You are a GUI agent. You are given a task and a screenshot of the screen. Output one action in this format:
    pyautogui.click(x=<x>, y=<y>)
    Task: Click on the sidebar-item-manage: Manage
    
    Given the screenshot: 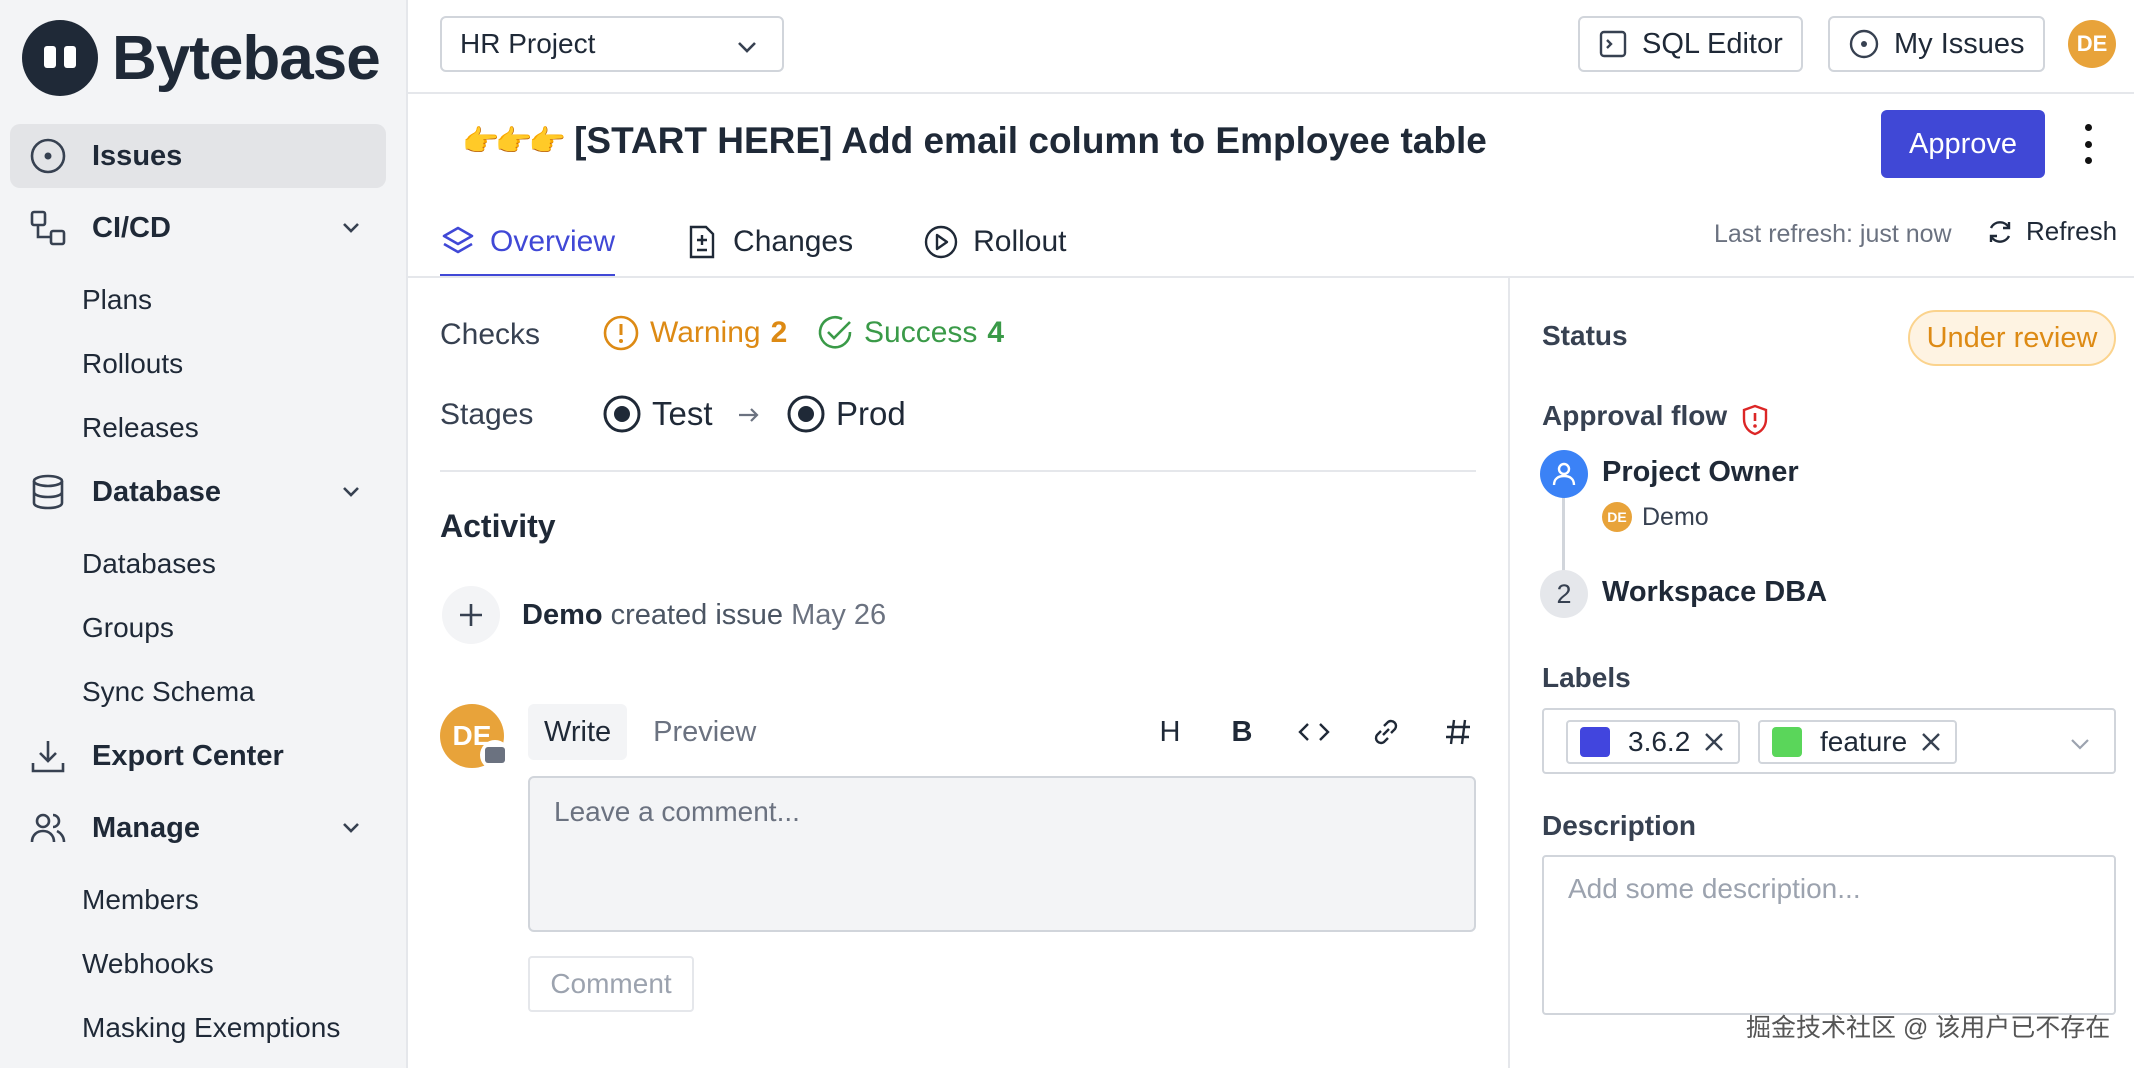 What is the action you would take?
    pyautogui.click(x=198, y=828)
    